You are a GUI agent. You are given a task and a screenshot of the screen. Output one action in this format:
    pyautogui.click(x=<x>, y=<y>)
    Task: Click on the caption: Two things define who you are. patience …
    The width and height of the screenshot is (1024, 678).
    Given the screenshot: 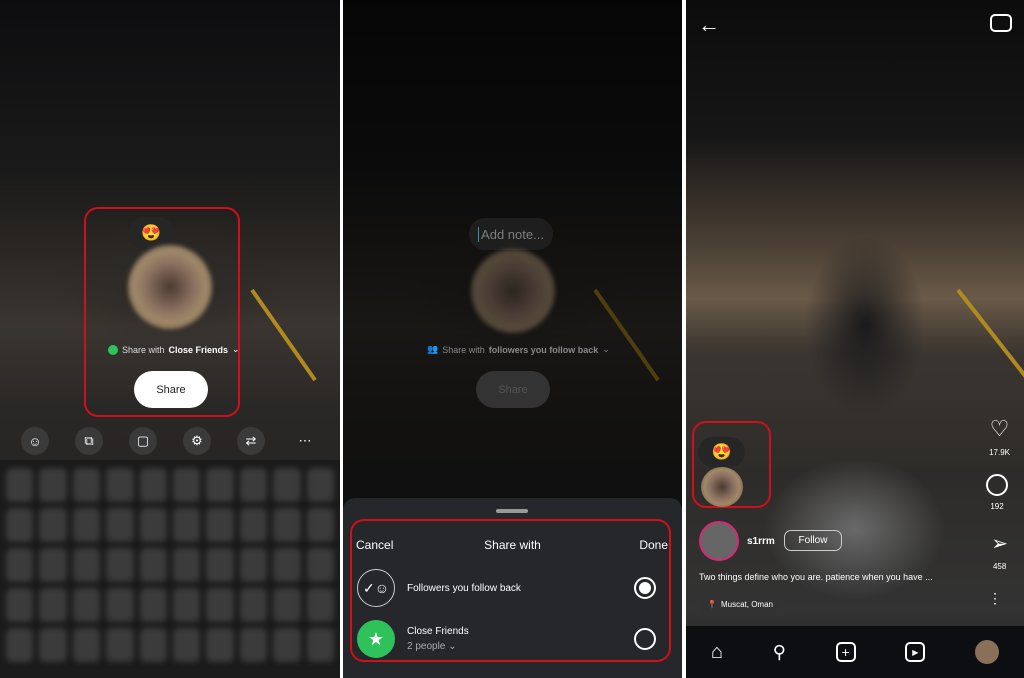 What is the action you would take?
    pyautogui.click(x=816, y=577)
    